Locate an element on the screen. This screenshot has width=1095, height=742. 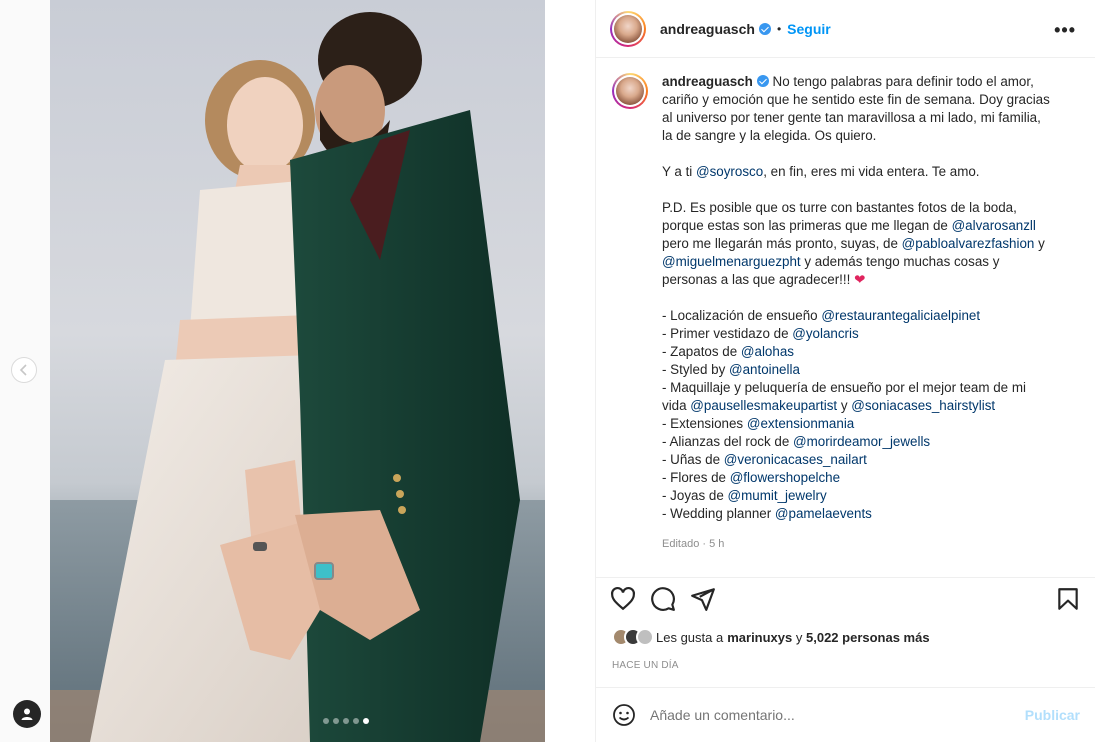
divider is located at coordinates (845, 577).